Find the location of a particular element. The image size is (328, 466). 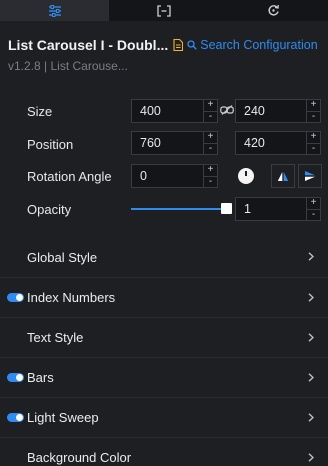

sliders-icon is located at coordinates (54, 10).